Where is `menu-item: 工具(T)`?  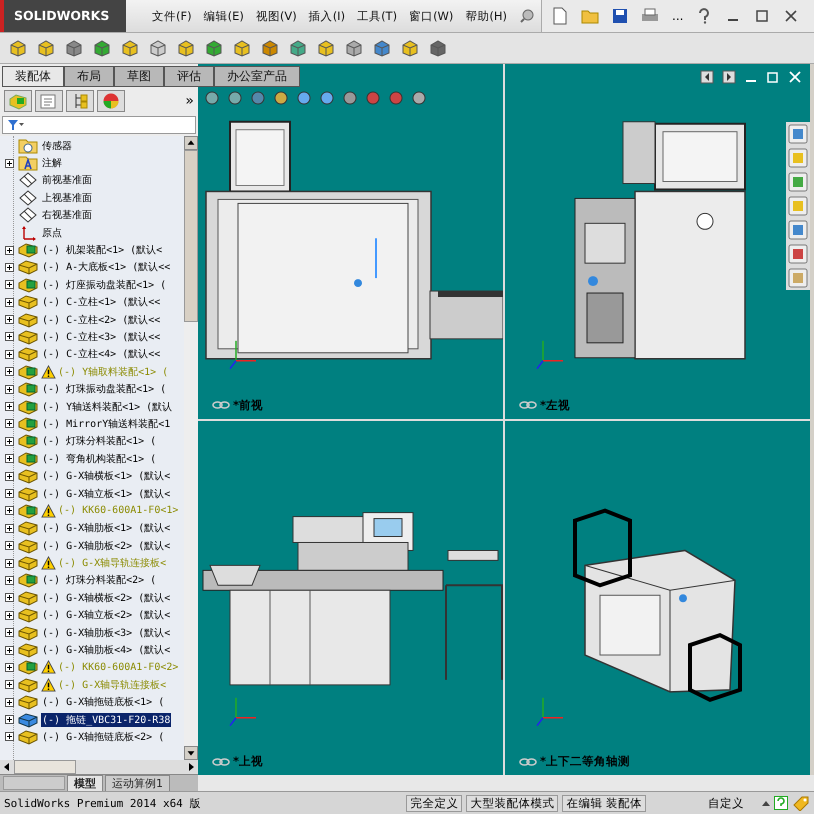 menu-item: 工具(T) is located at coordinates (377, 16).